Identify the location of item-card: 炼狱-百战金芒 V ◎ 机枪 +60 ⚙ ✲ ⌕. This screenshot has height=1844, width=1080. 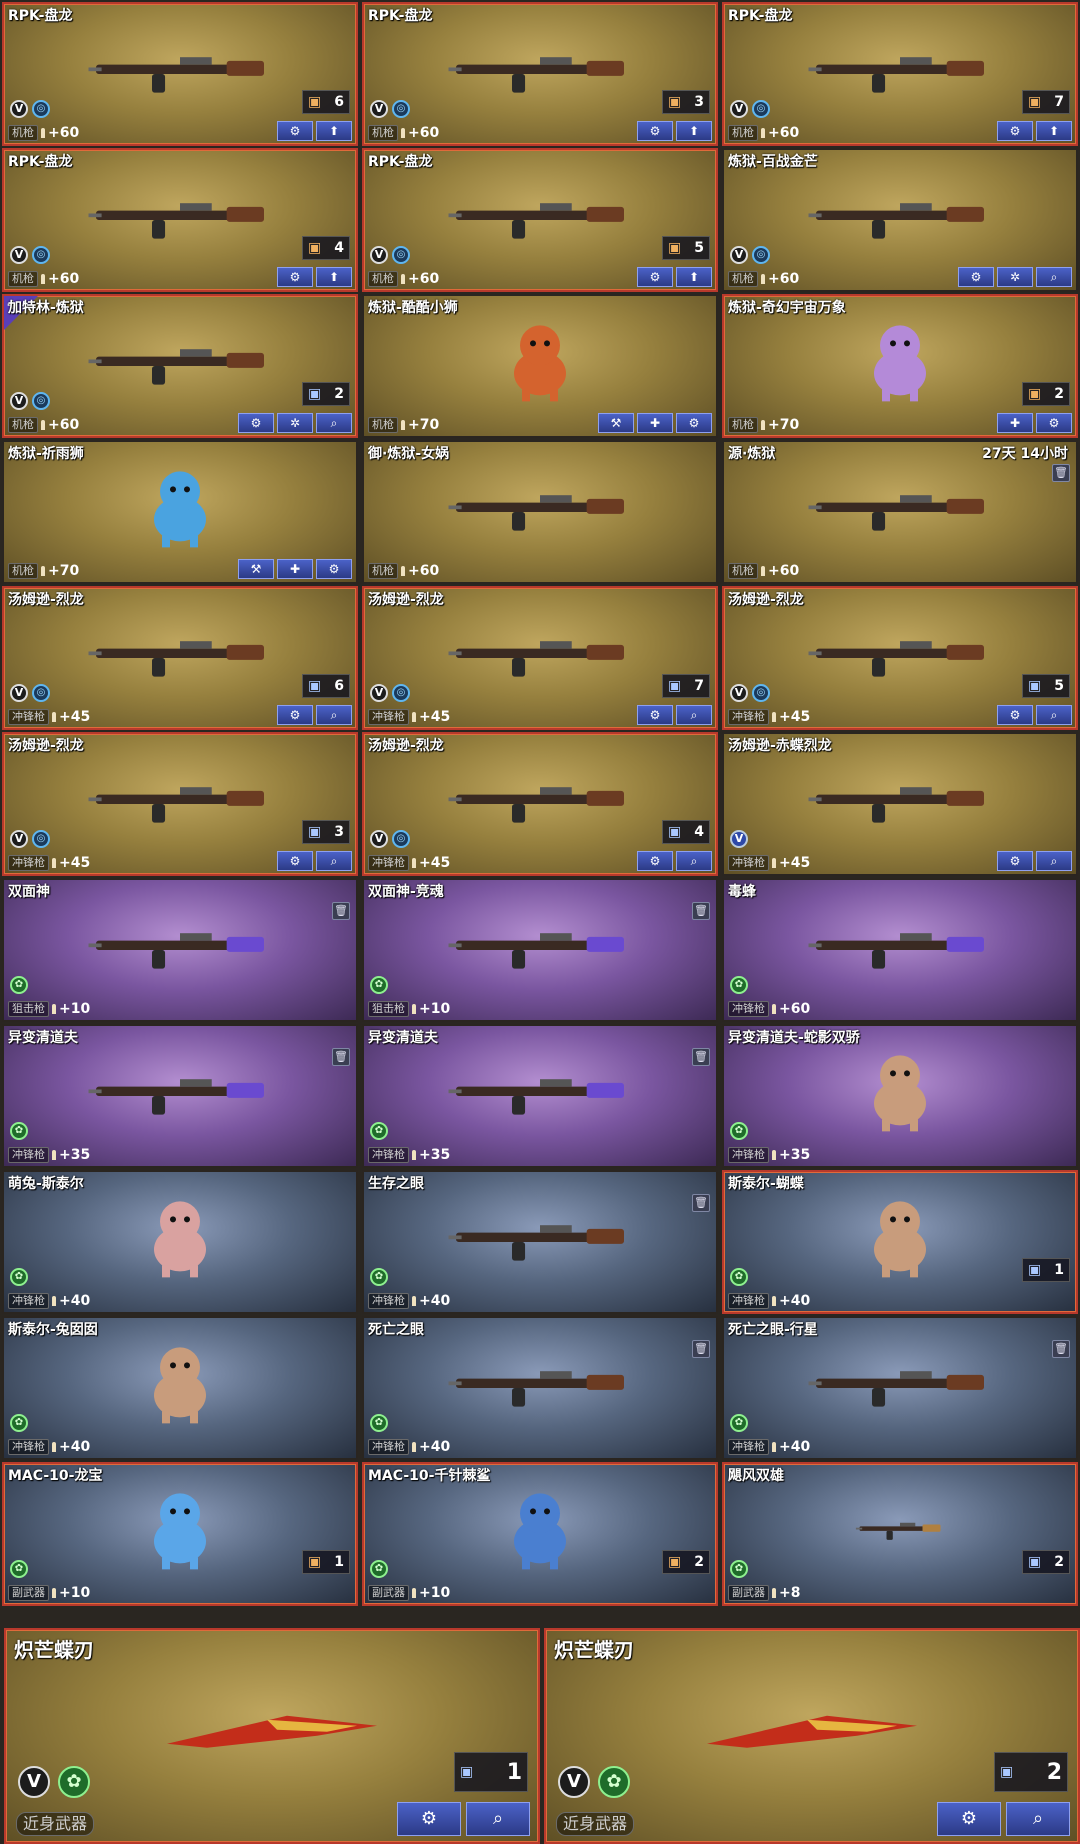
(900, 220).